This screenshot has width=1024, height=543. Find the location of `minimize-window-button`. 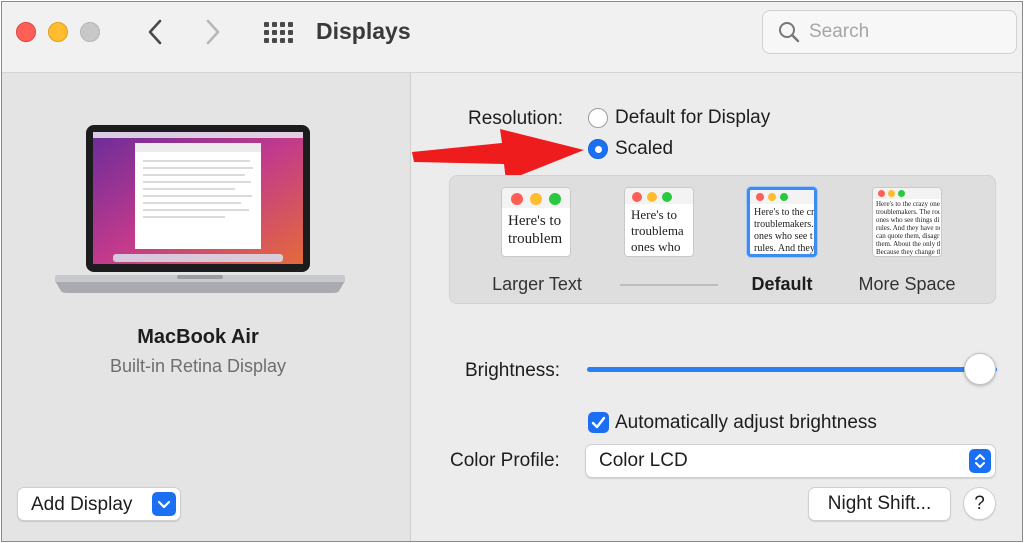

minimize-window-button is located at coordinates (58, 32).